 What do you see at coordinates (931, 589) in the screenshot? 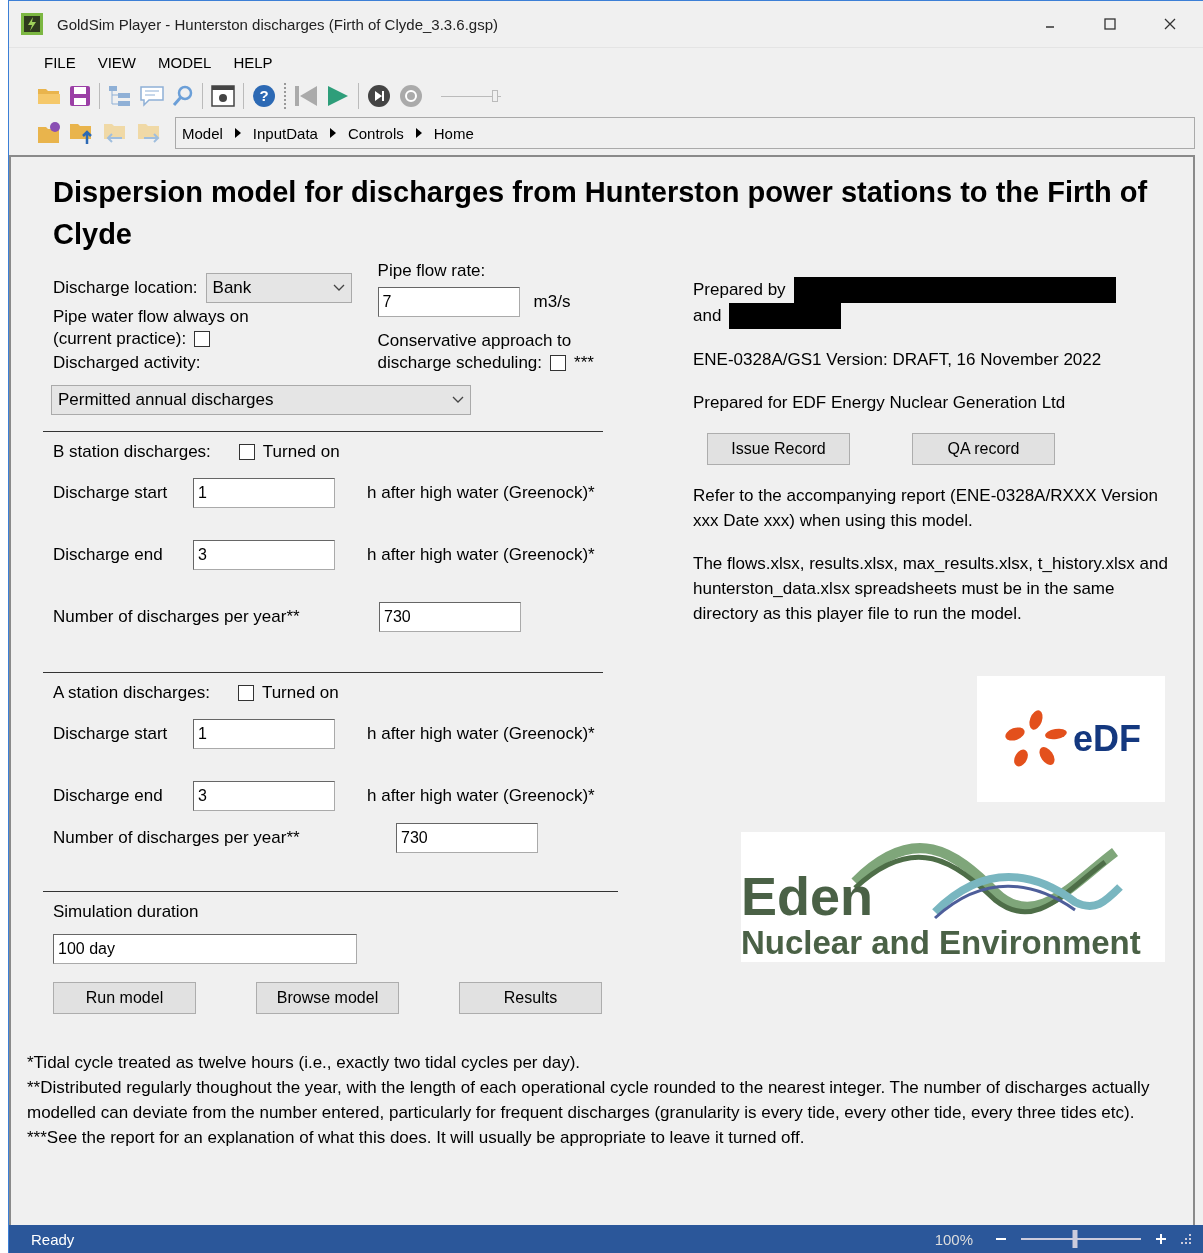
I see `info-paragraph: The flows.xlsx, results.xlsx, max_results.xlsx, t_history.xlsx and hunterston_data.xlsx spreadsheets must be in the same directory as this player file to run the model.` at bounding box center [931, 589].